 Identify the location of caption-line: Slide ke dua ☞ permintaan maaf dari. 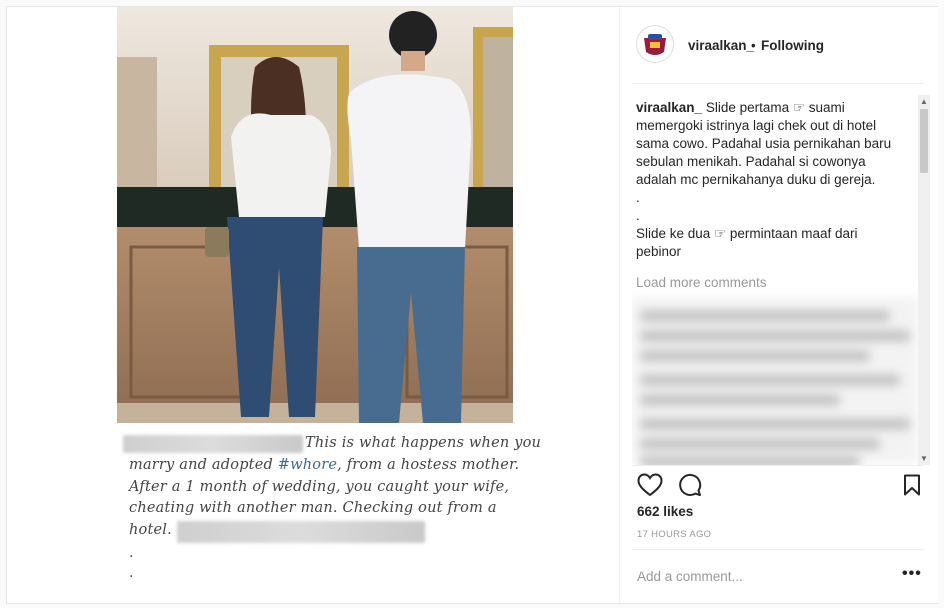
(747, 233).